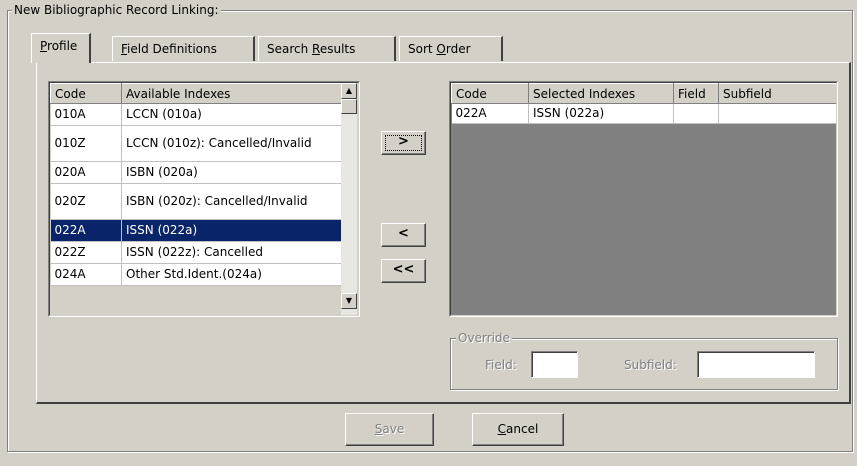 Image resolution: width=857 pixels, height=466 pixels. What do you see at coordinates (327, 48) in the screenshot?
I see `tab-search-results: Search Results` at bounding box center [327, 48].